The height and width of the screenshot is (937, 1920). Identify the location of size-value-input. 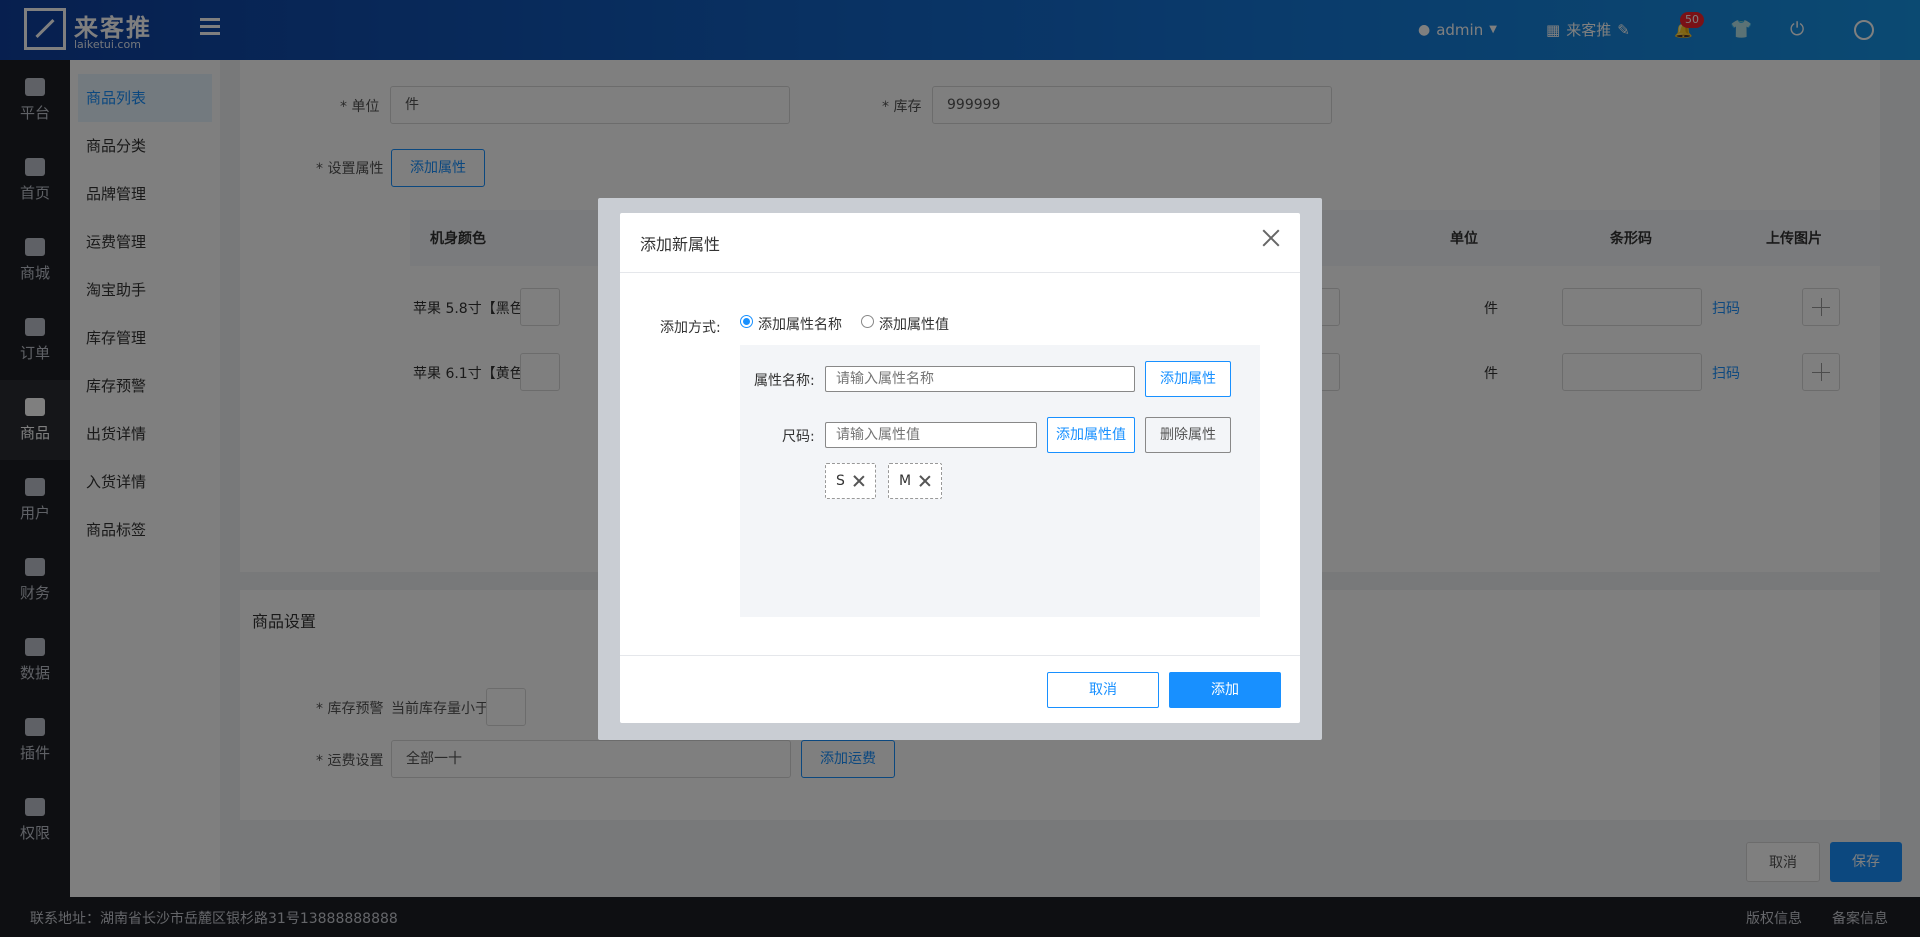
(931, 435).